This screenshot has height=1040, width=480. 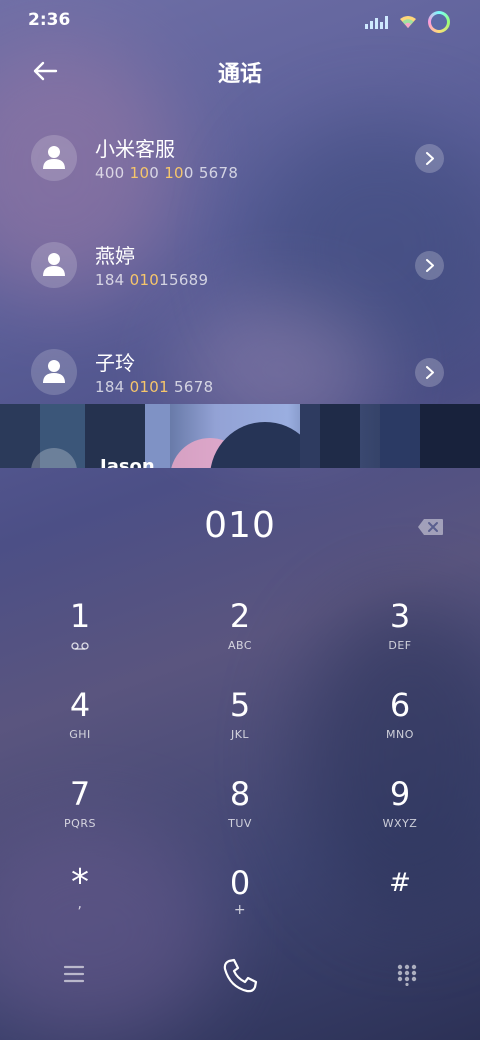 I want to click on dialed-number: 010, so click(x=240, y=525).